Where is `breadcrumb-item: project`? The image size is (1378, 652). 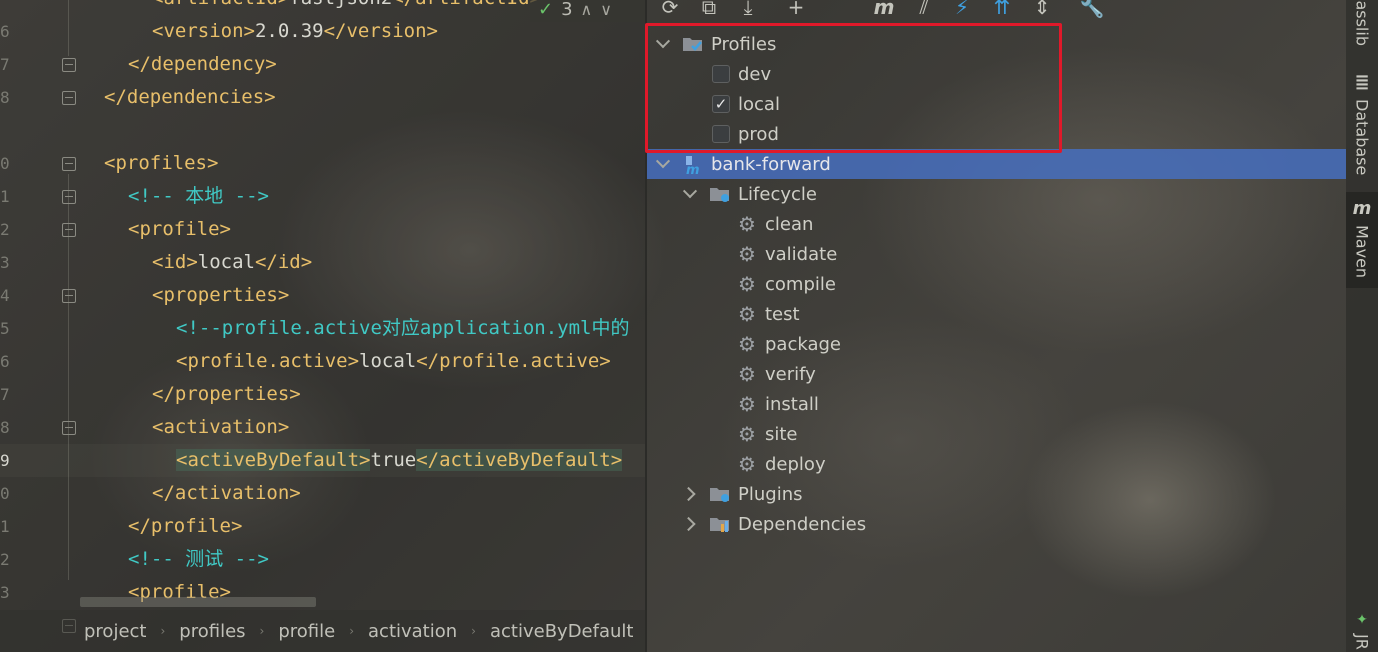
breadcrumb-item: project is located at coordinates (115, 631).